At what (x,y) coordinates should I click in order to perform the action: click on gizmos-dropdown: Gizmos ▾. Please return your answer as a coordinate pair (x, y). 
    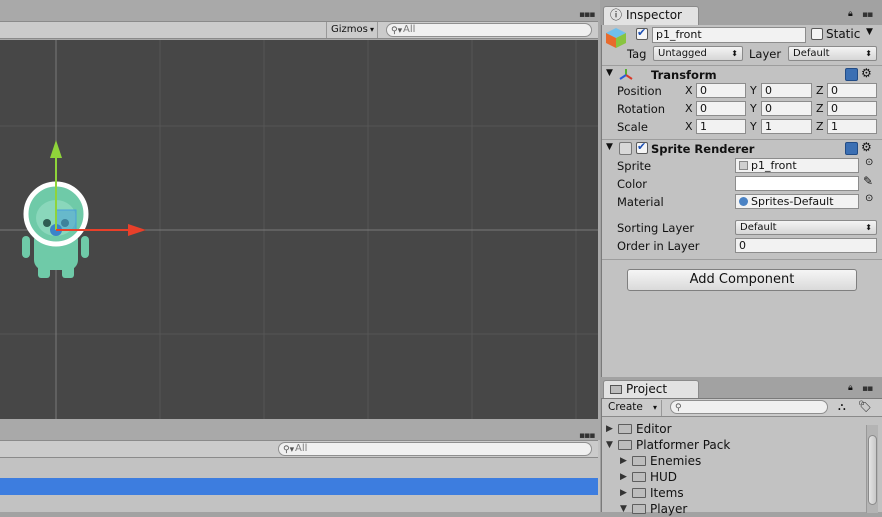
    Looking at the image, I should click on (352, 30).